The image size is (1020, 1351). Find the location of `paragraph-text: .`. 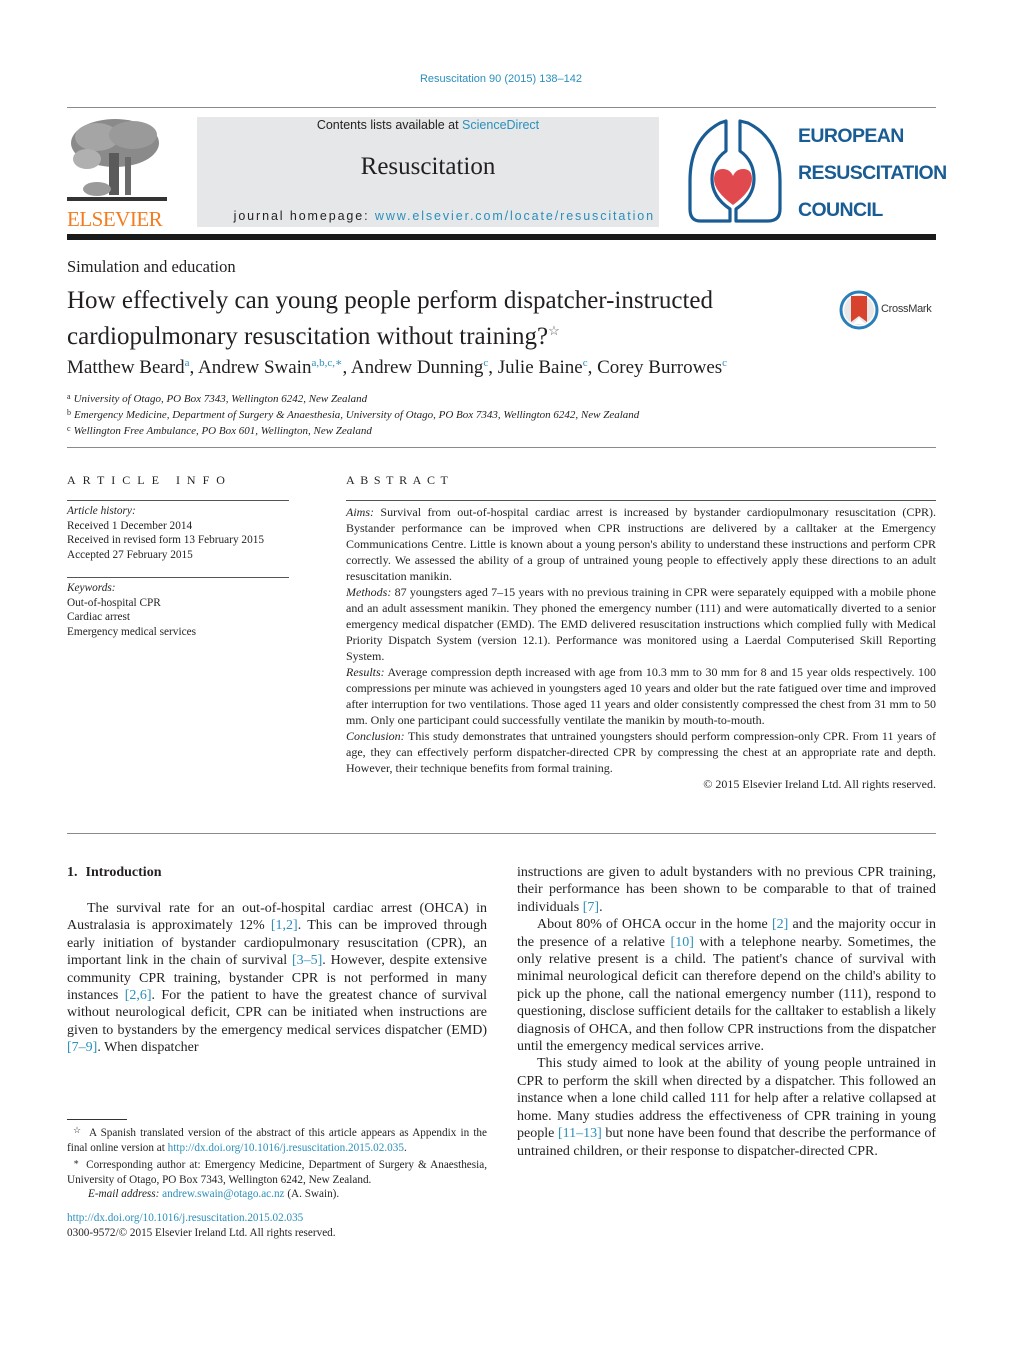

paragraph-text: . is located at coordinates (601, 907).